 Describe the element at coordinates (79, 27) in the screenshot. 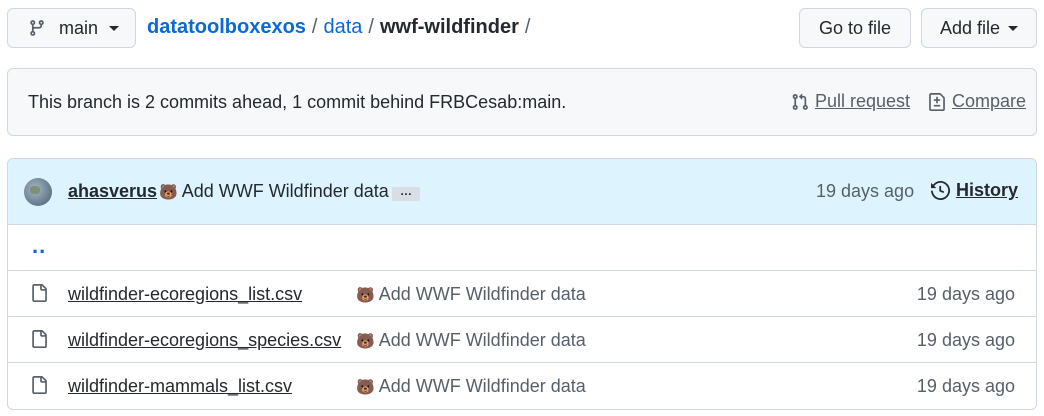

I see `branch-name: main` at that location.